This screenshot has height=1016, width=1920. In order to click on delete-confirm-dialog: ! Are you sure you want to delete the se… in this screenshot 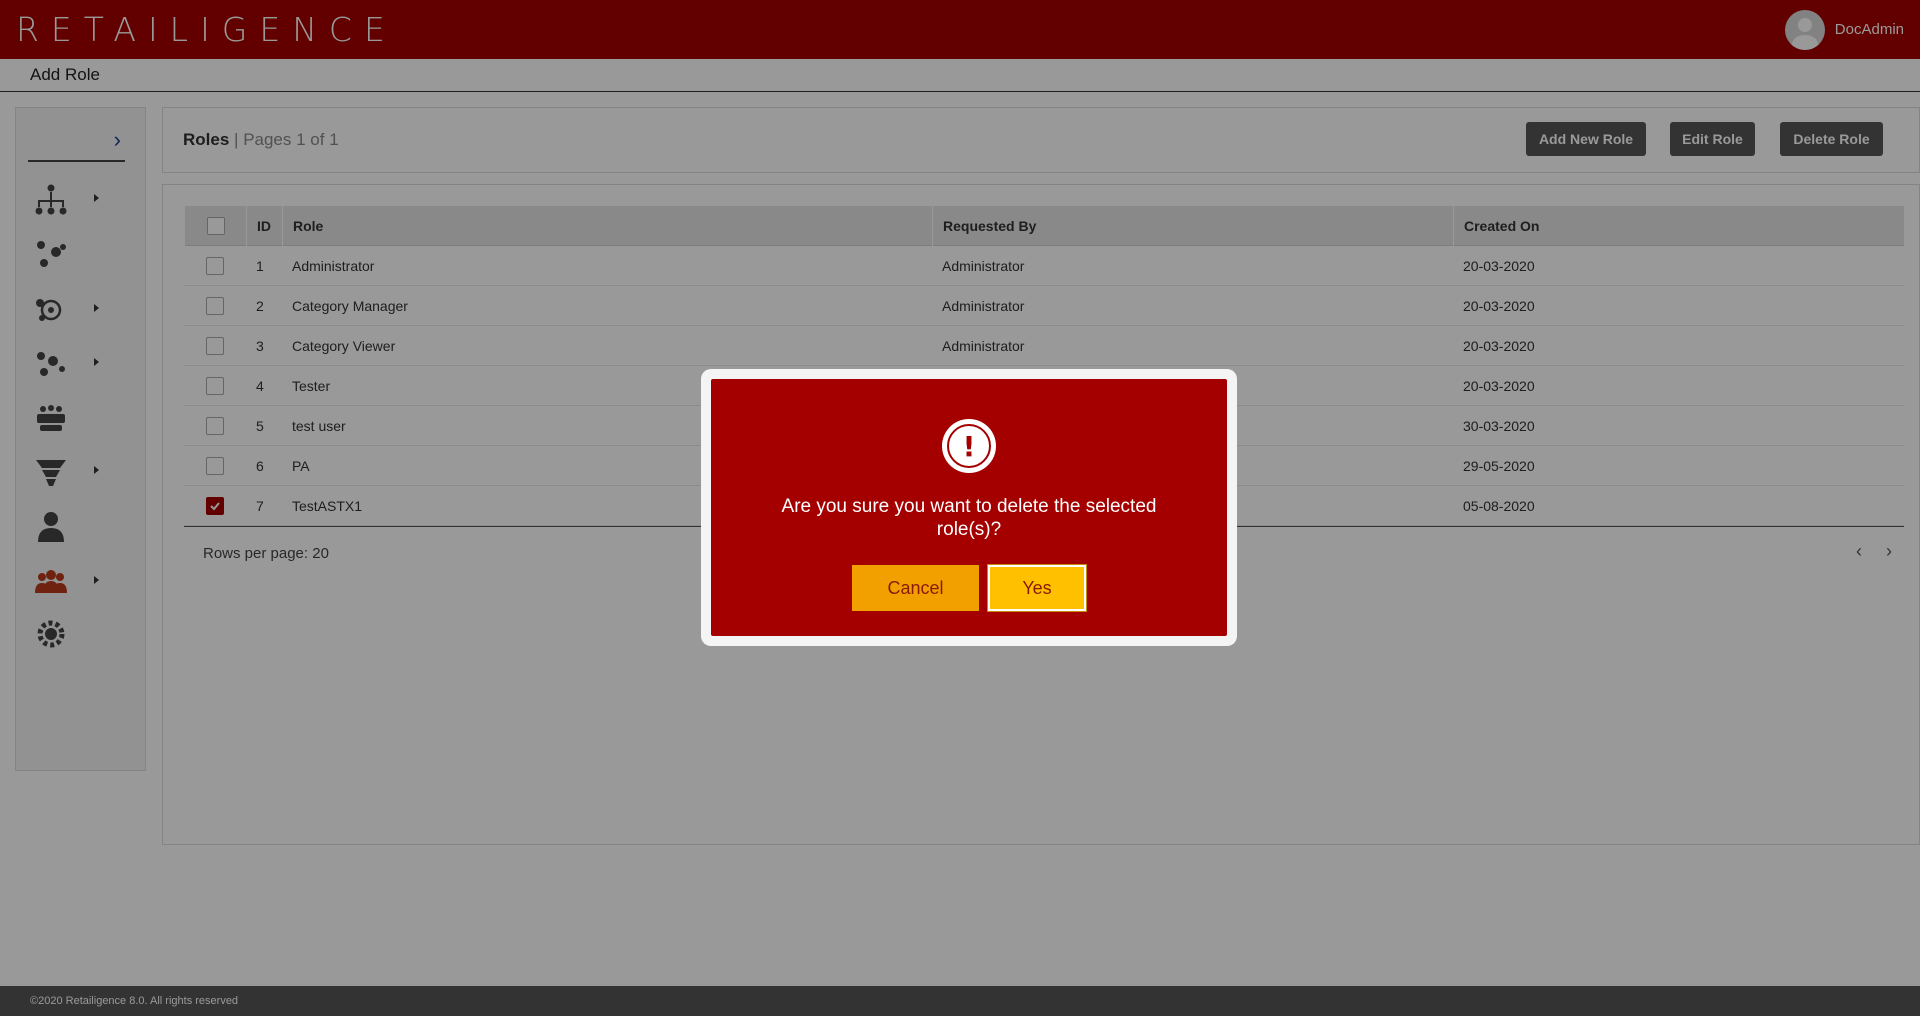, I will do `click(969, 507)`.